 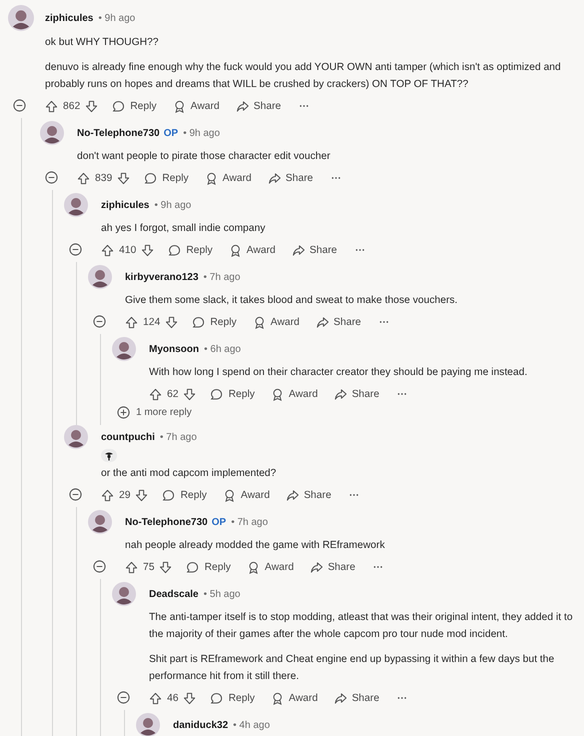 What do you see at coordinates (148, 567) in the screenshot?
I see `vote-count: 75` at bounding box center [148, 567].